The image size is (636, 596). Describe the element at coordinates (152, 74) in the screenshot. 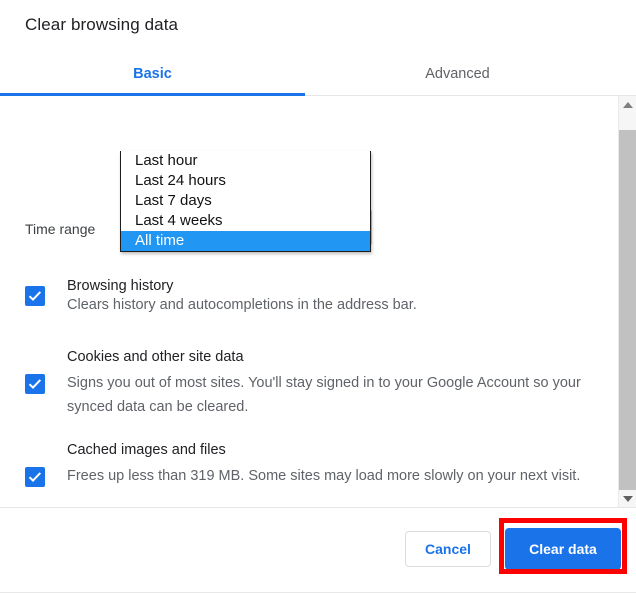

I see `tab-basic: Basic` at that location.